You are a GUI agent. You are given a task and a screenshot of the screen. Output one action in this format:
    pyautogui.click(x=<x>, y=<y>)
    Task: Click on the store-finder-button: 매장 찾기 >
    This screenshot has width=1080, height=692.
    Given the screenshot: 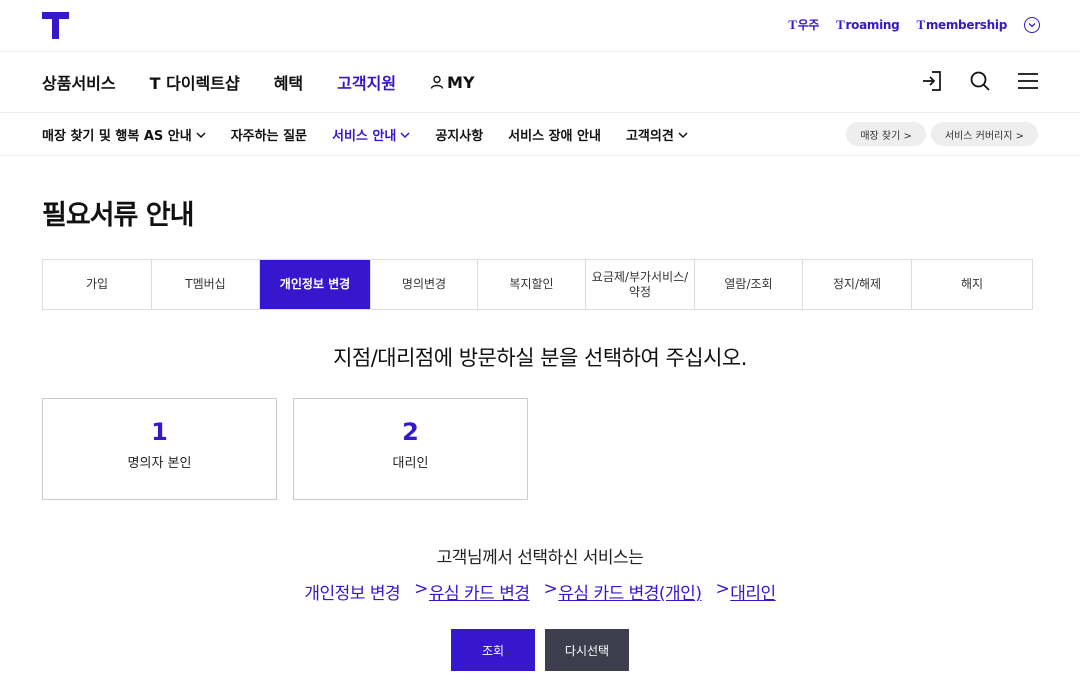 What is the action you would take?
    pyautogui.click(x=886, y=134)
    